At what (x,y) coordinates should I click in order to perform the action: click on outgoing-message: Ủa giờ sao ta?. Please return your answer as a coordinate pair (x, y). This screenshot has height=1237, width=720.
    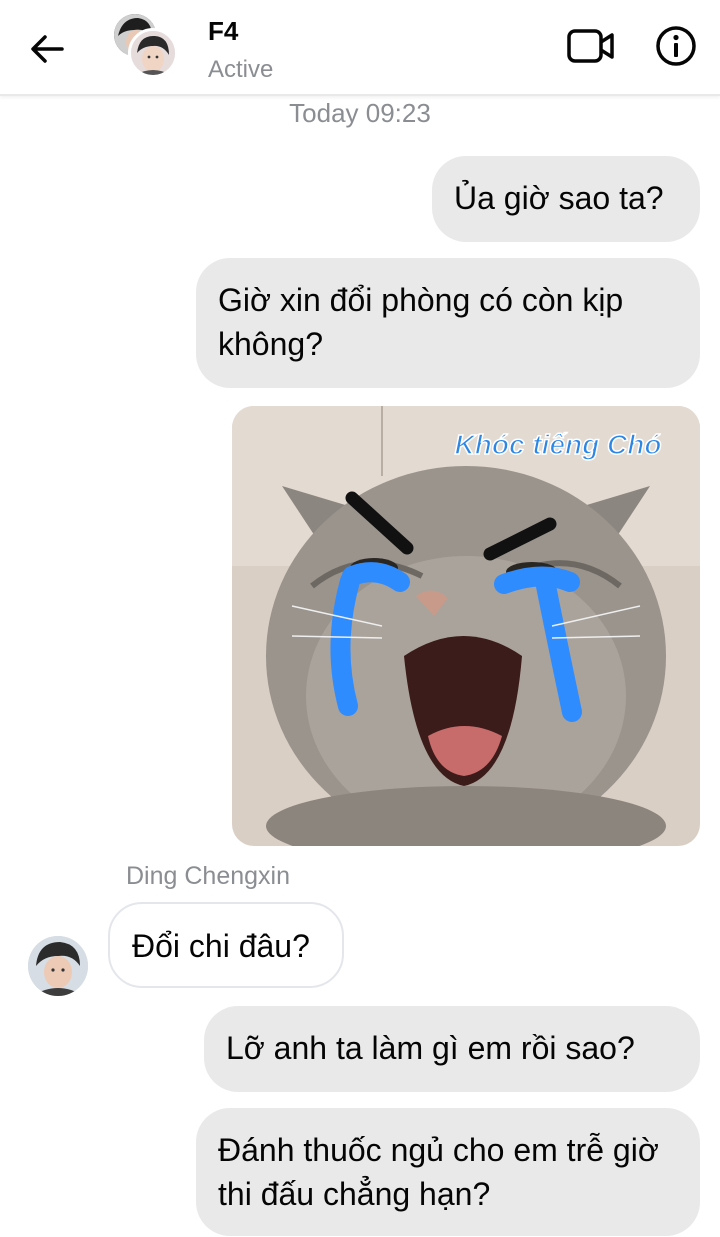
    Looking at the image, I should click on (566, 199).